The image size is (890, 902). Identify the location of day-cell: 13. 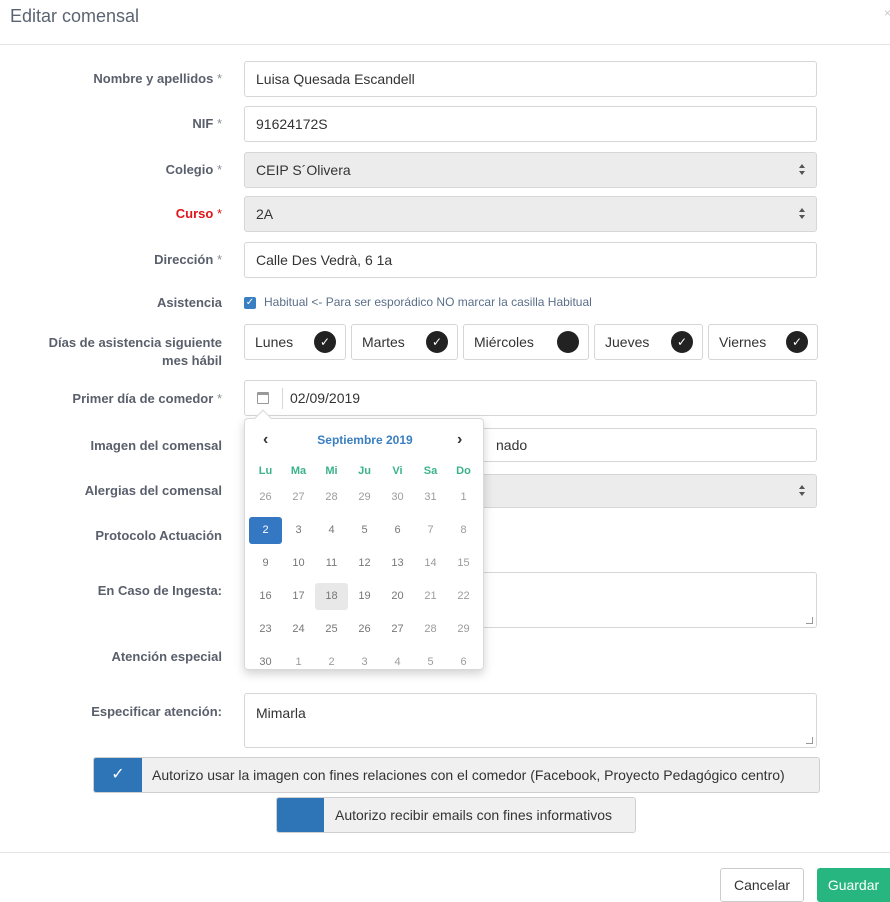
(397, 566).